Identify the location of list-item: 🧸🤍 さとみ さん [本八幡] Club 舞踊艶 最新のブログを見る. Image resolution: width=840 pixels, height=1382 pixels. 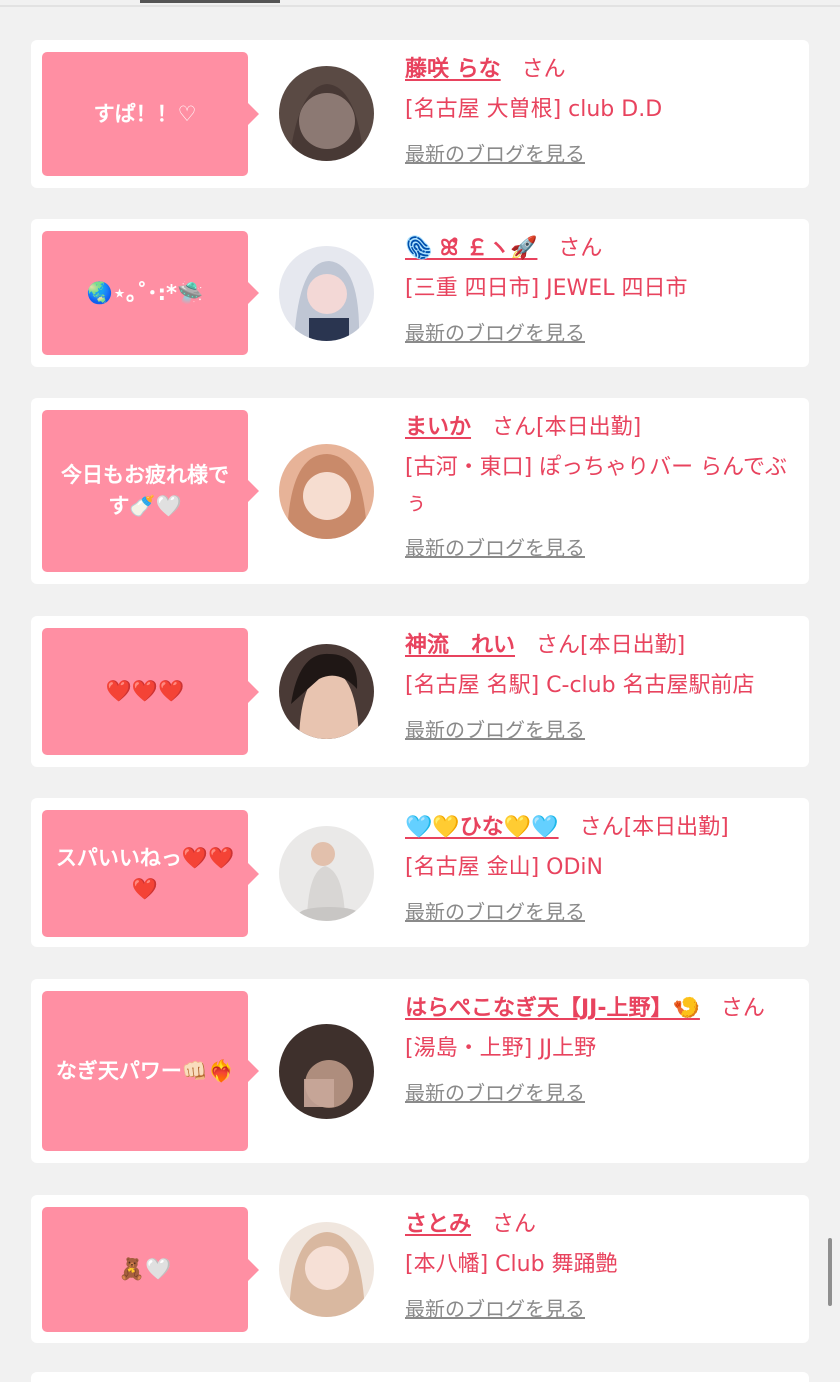
(420, 1269).